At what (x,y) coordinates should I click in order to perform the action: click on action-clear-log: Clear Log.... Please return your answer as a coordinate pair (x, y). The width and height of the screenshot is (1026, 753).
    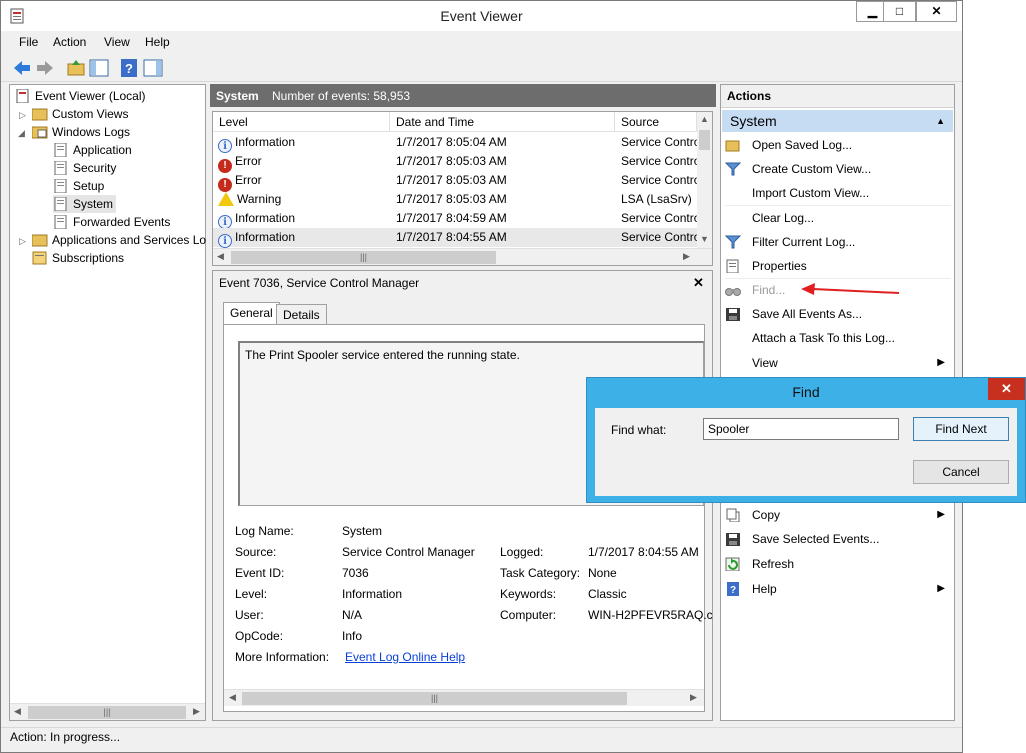
    Looking at the image, I should click on (838, 218).